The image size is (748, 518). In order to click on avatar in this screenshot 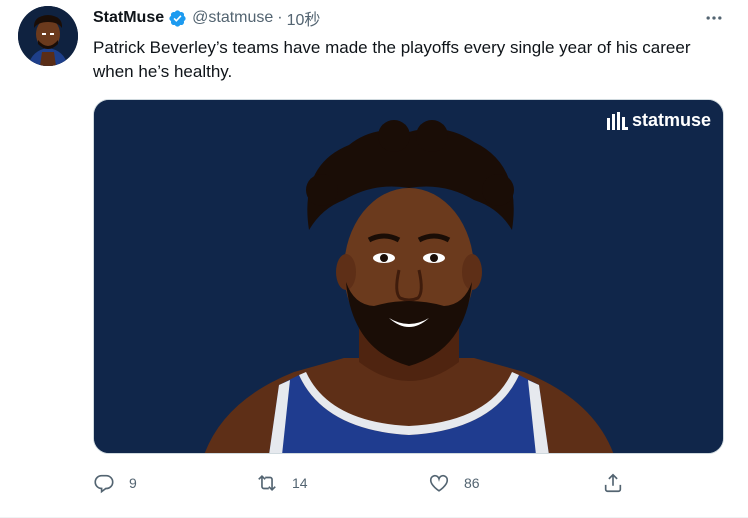, I will do `click(48, 36)`.